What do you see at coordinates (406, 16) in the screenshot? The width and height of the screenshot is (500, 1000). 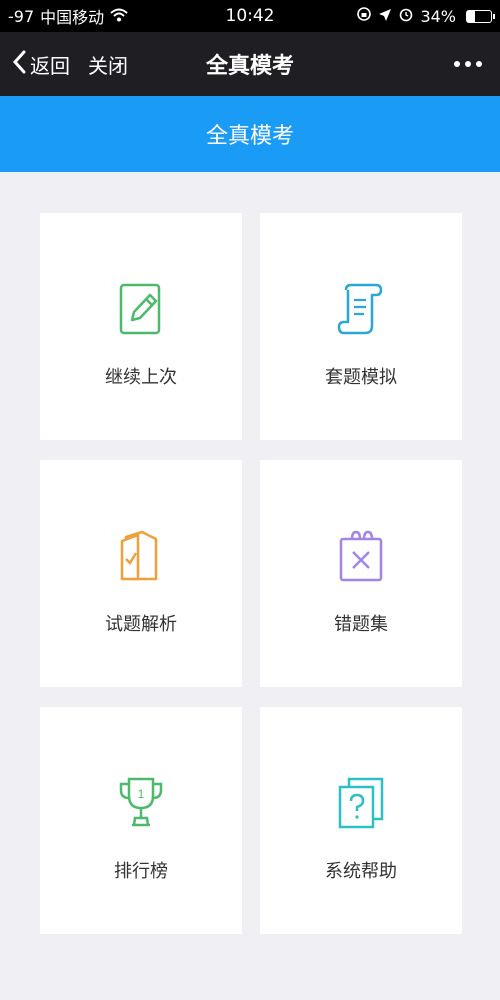 I see `alarm-icon` at bounding box center [406, 16].